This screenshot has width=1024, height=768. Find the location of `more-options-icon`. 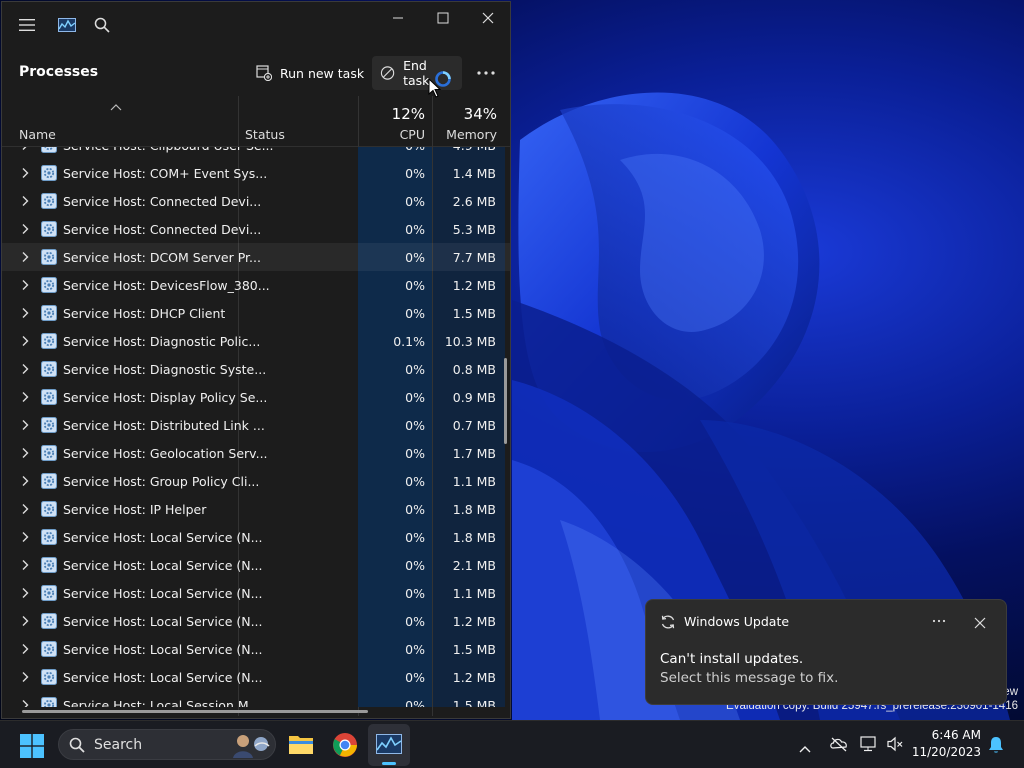

more-options-icon is located at coordinates (487, 73).